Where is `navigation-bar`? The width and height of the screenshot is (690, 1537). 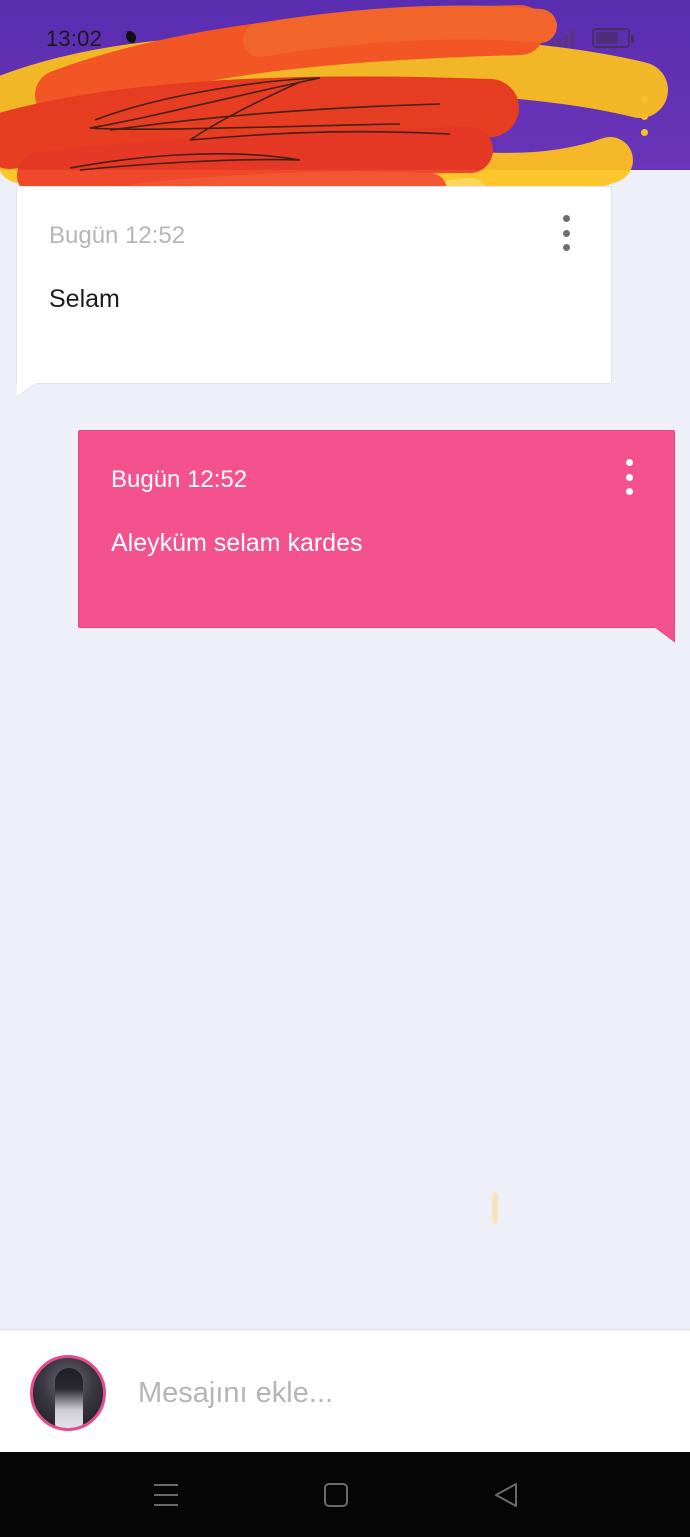 navigation-bar is located at coordinates (345, 1494).